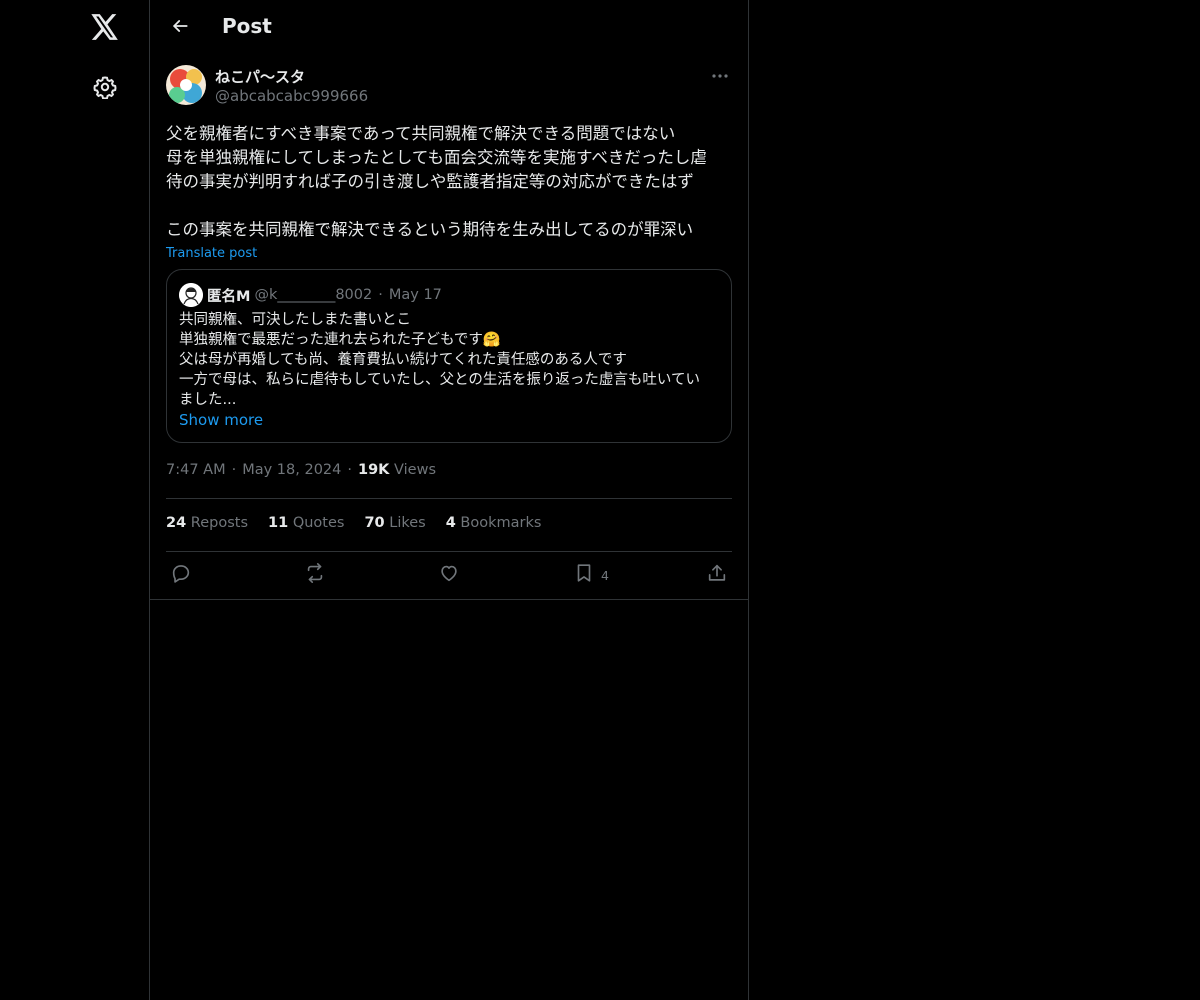 This screenshot has height=1000, width=1200. I want to click on back-arrow-icon, so click(180, 26).